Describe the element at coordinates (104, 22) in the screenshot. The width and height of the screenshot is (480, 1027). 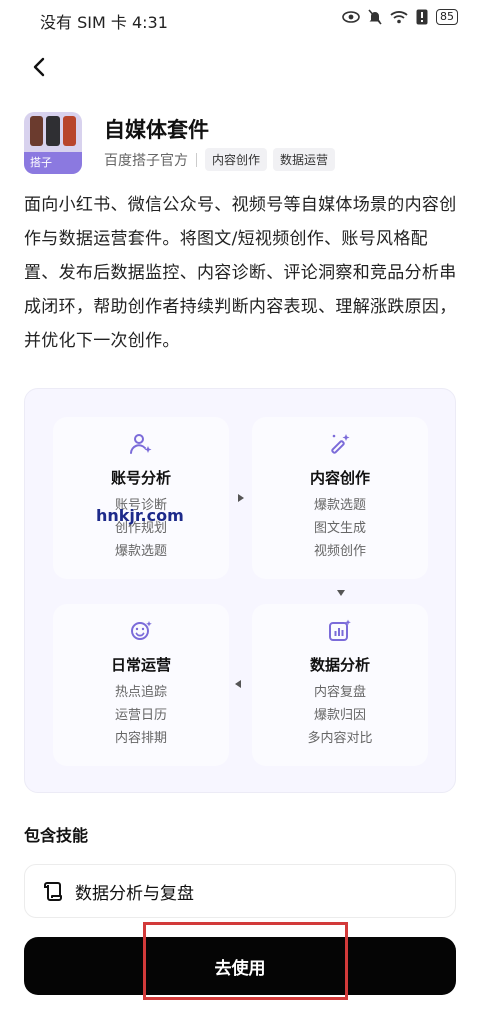
I see `status-carrier-time: 没有 SIM 卡 4:31` at that location.